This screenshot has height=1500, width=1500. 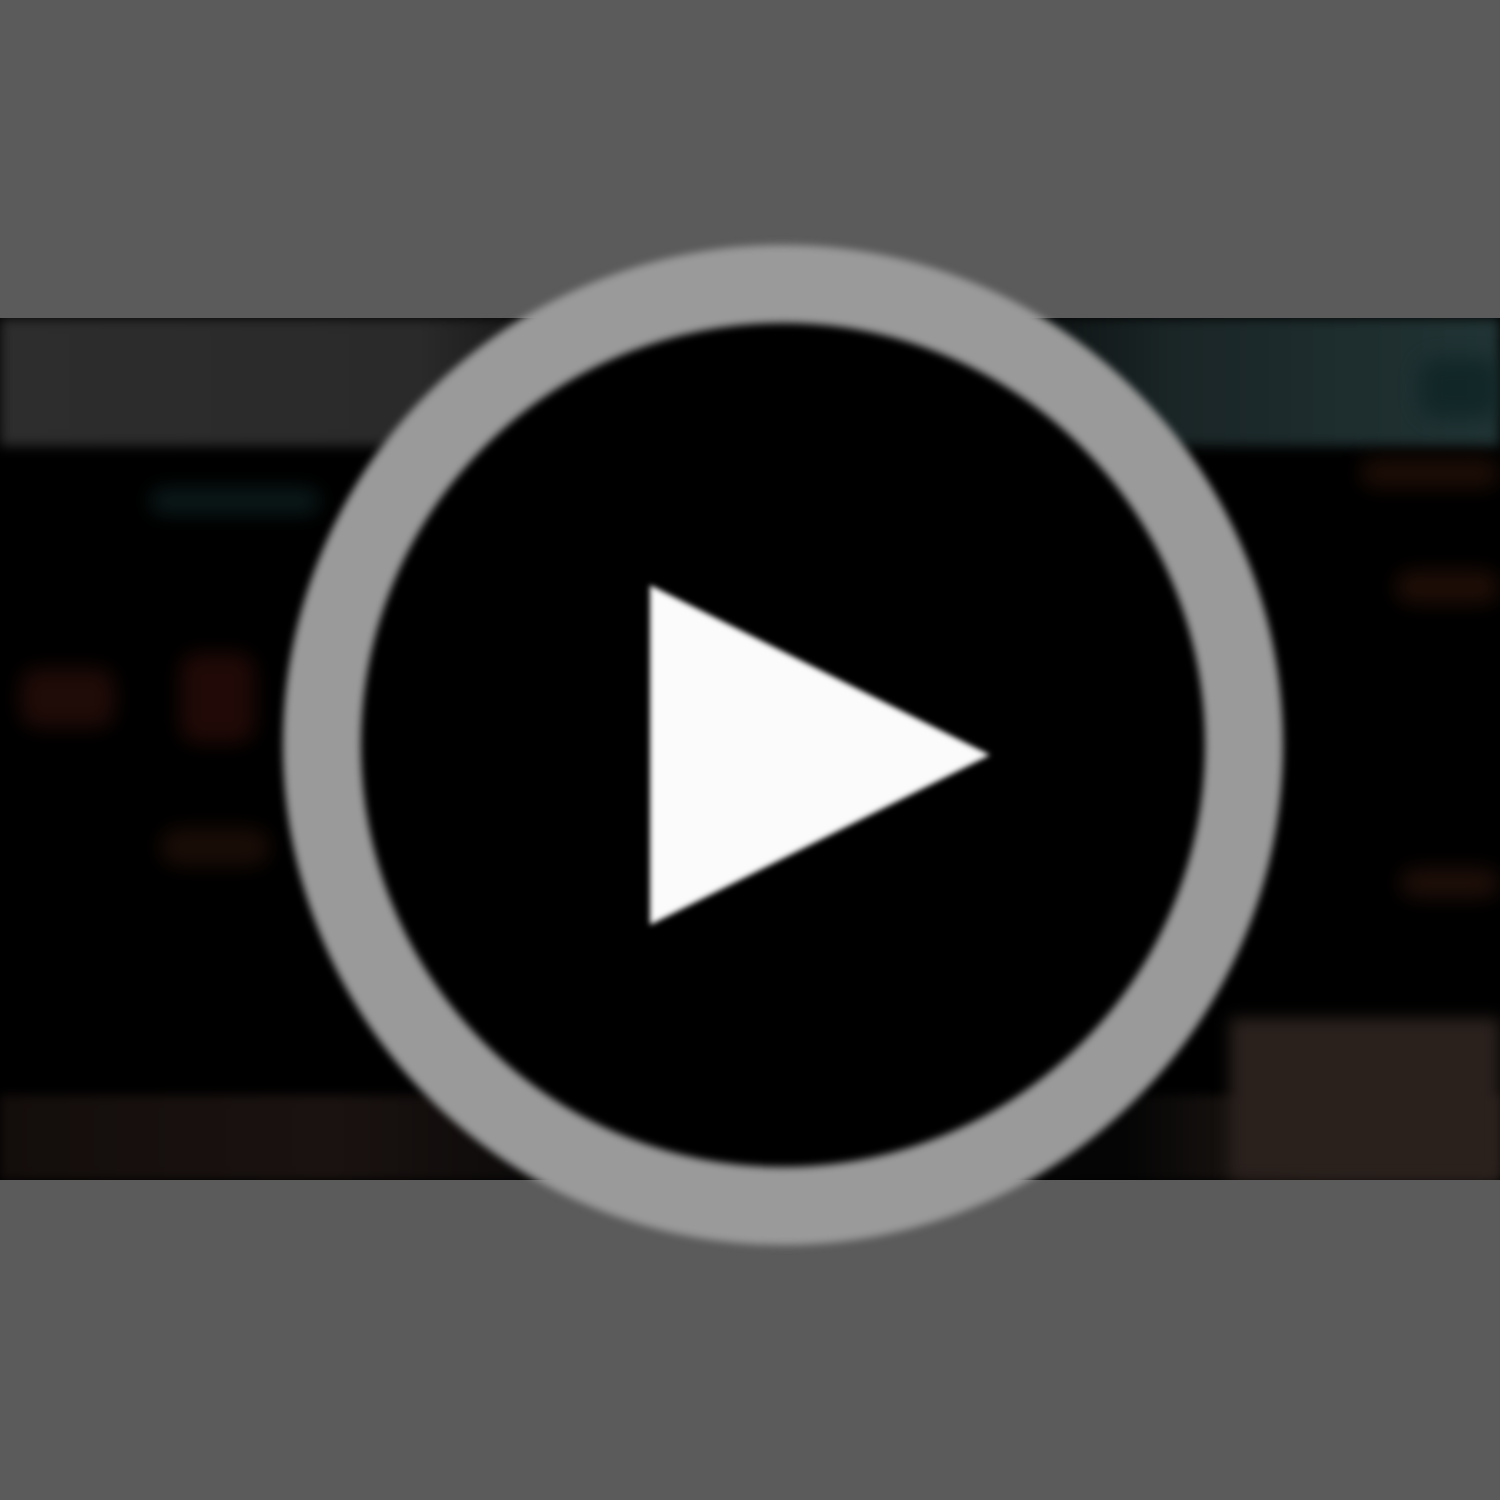 I want to click on play-icon, so click(x=820, y=755).